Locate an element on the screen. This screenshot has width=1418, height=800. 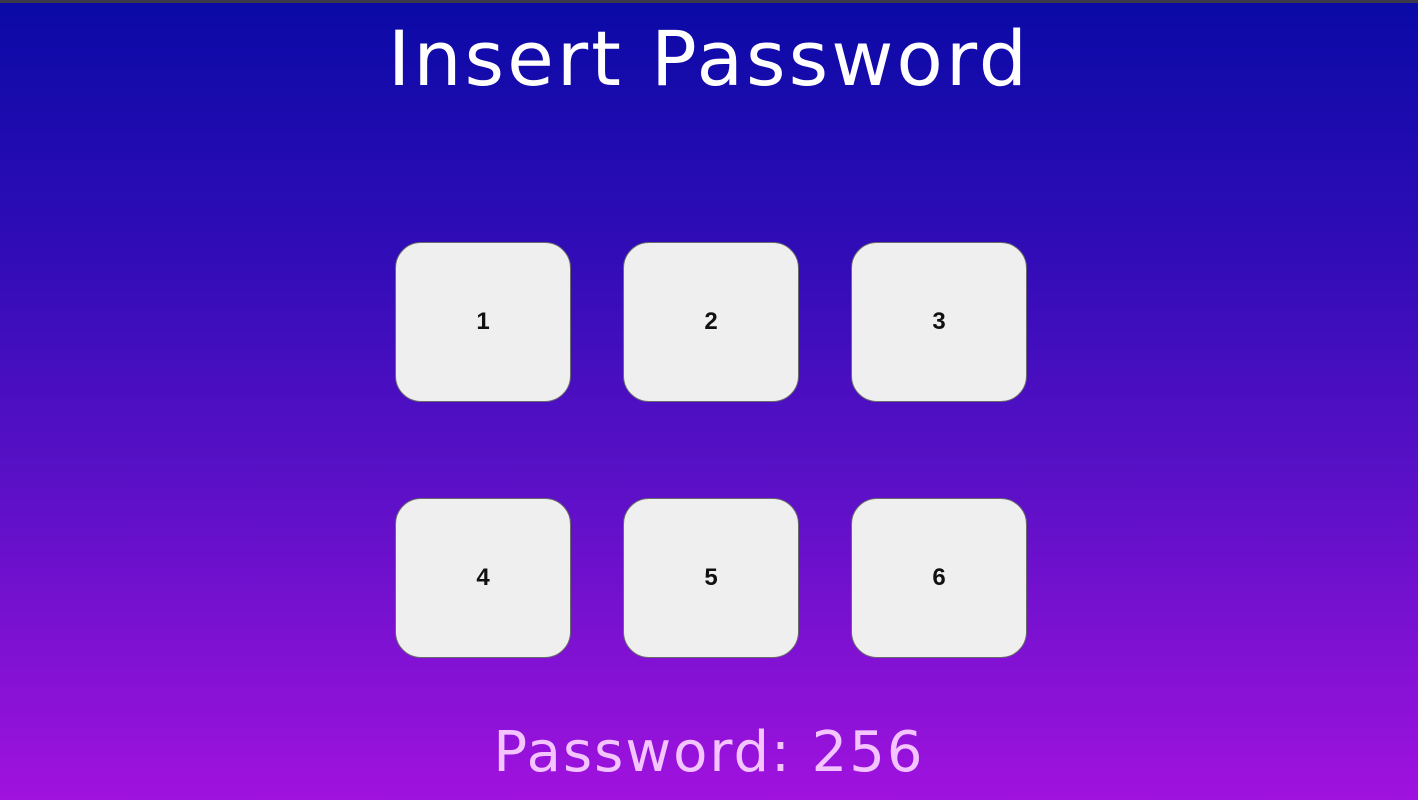
key-3-label: 3 is located at coordinates (939, 321).